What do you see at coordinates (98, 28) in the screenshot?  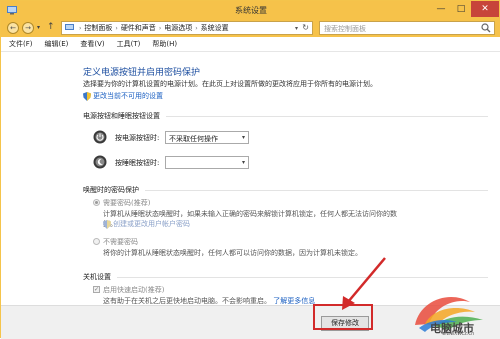 I see `breadcrumb-item: 控制面板` at bounding box center [98, 28].